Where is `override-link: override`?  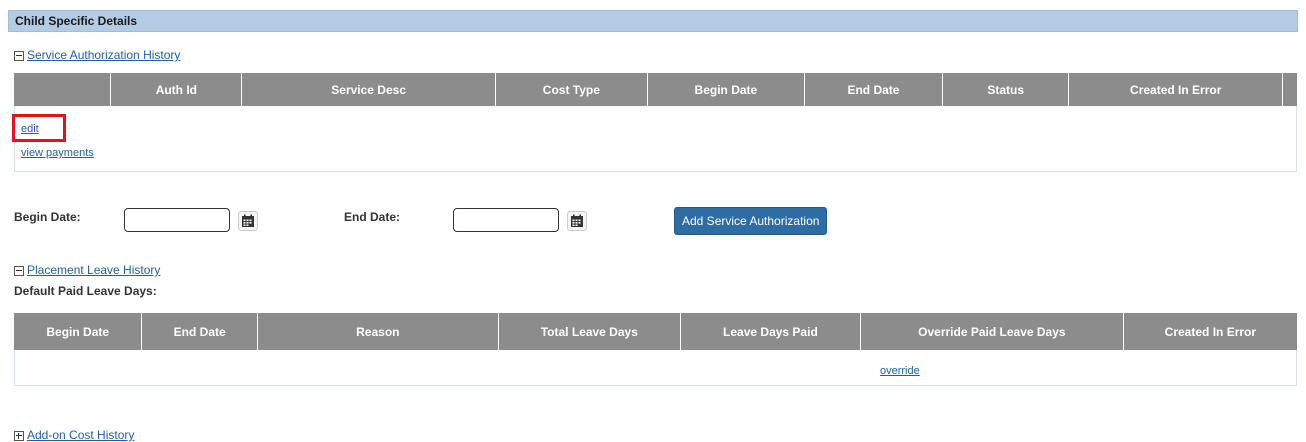 override-link: override is located at coordinates (900, 371).